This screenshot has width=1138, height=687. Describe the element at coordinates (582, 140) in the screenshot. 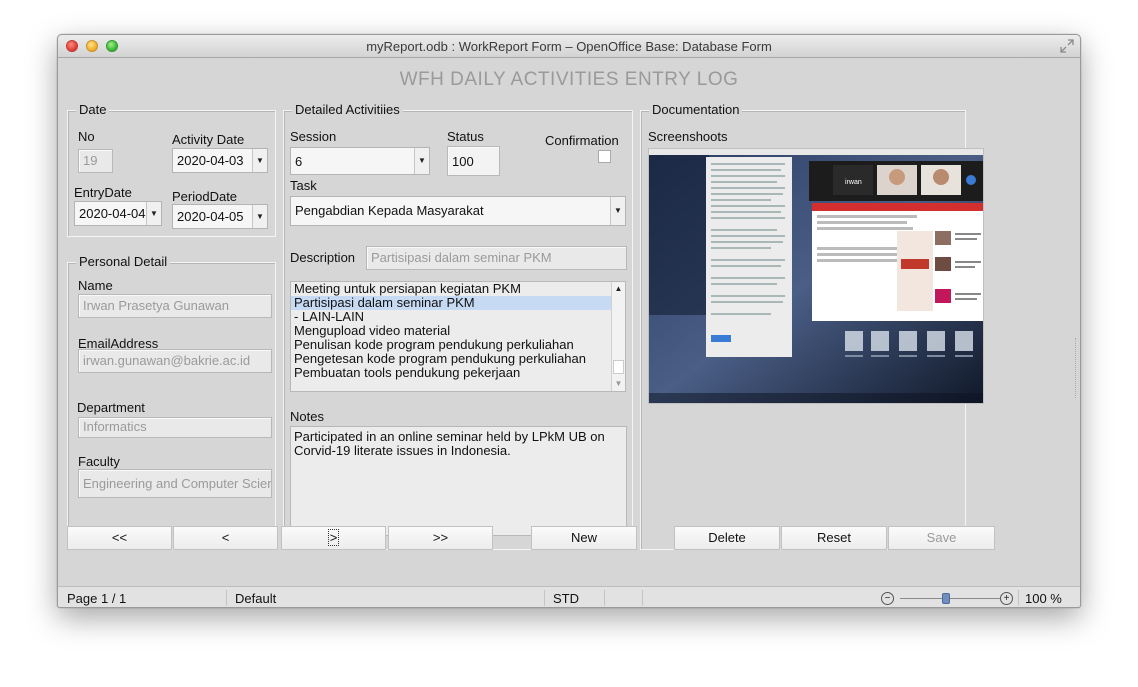

I see `confirmation-label: Confirmation` at that location.